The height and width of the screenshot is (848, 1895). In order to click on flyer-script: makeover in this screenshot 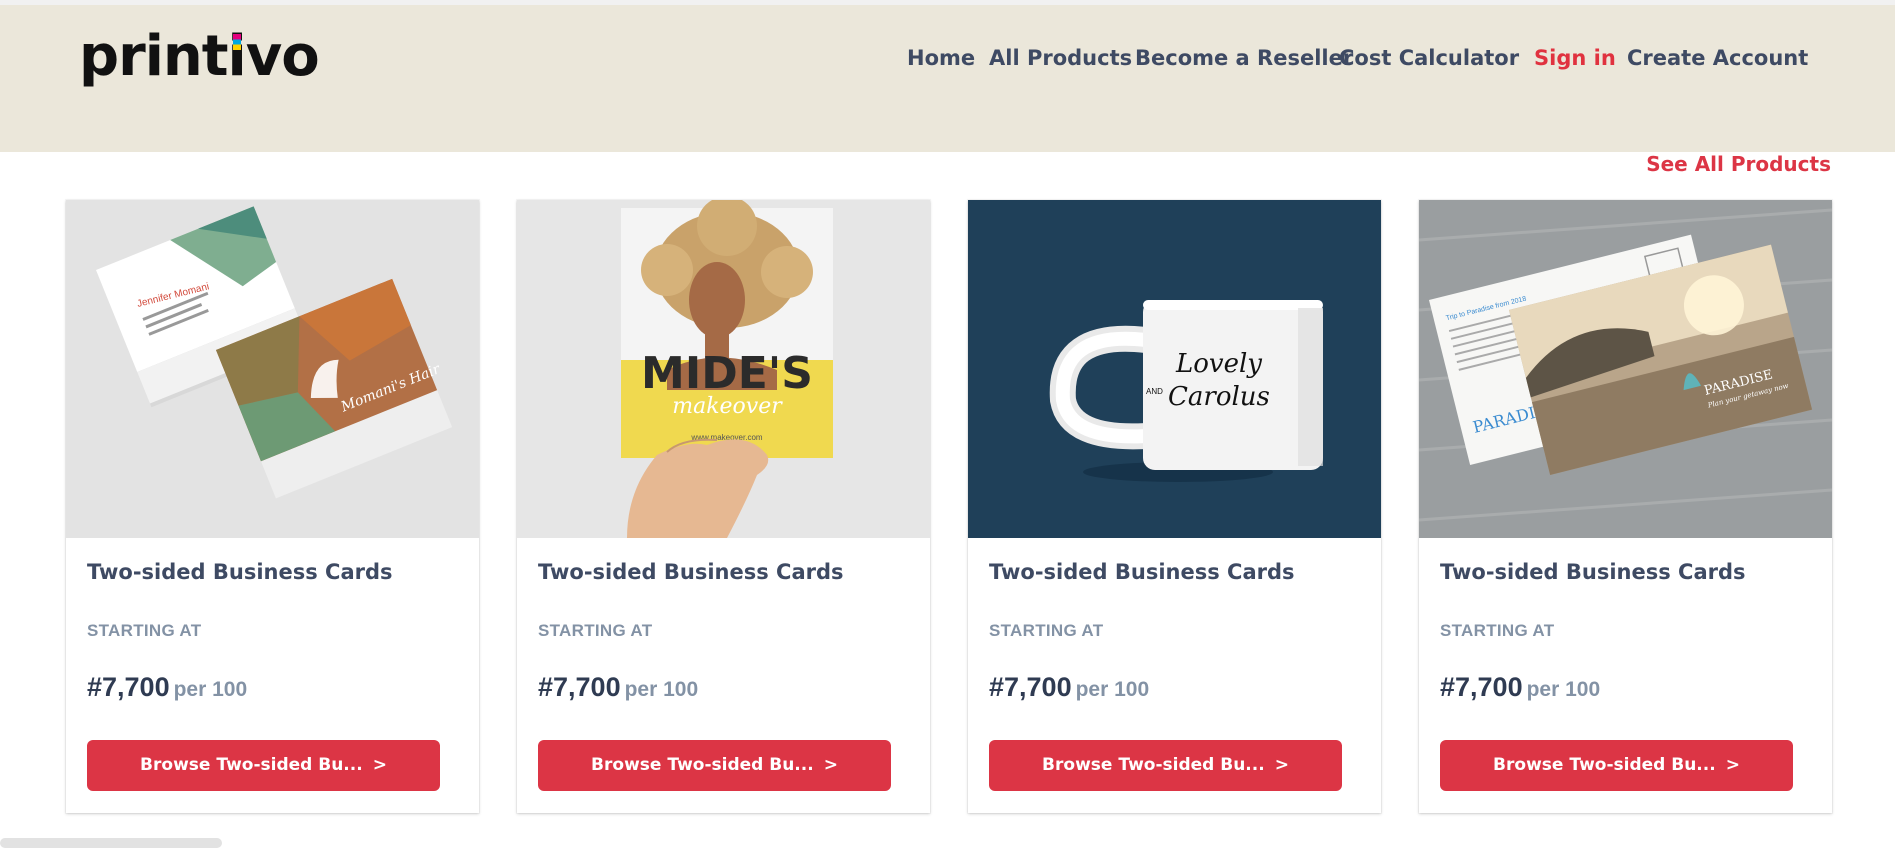, I will do `click(727, 406)`.